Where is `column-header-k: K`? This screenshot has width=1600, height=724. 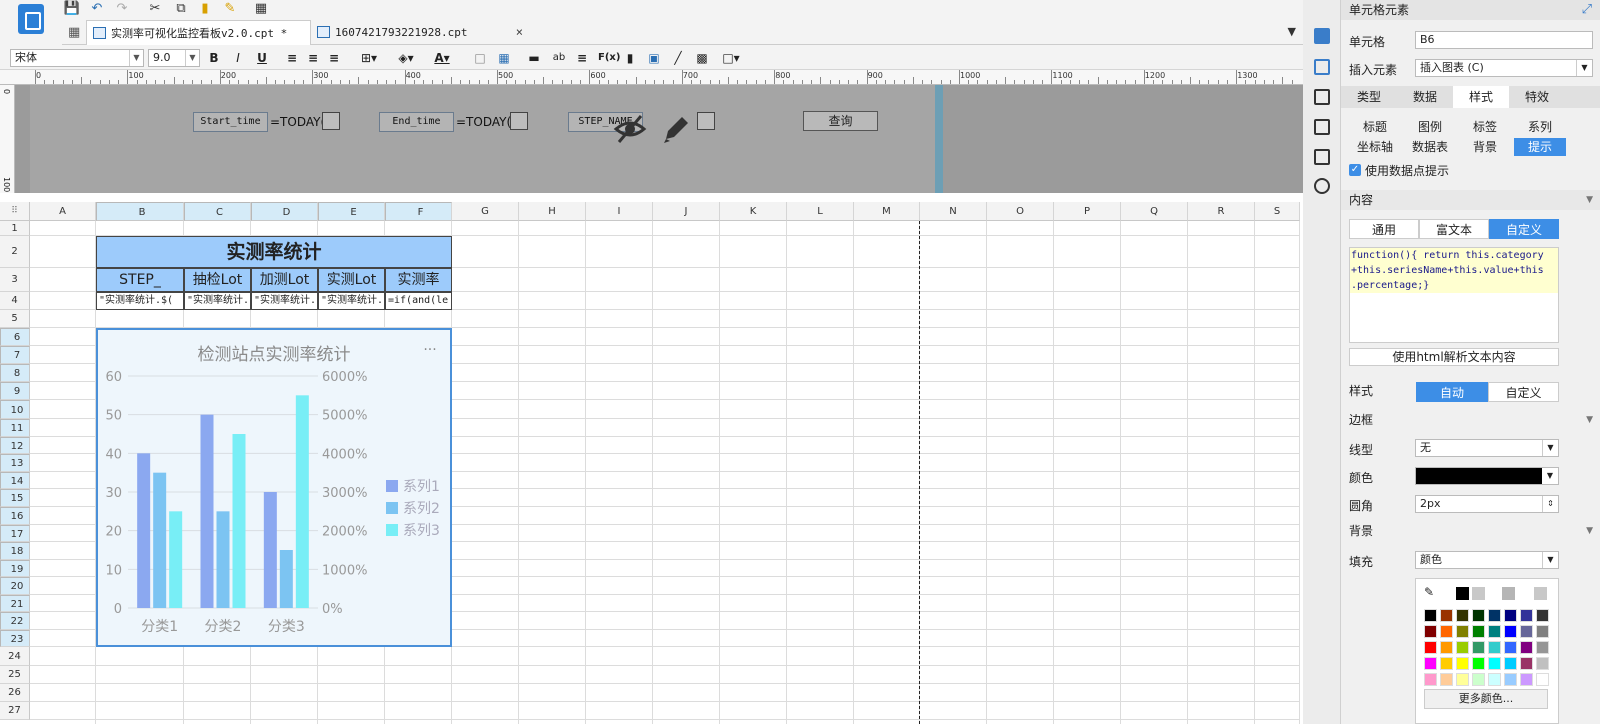 column-header-k: K is located at coordinates (753, 211).